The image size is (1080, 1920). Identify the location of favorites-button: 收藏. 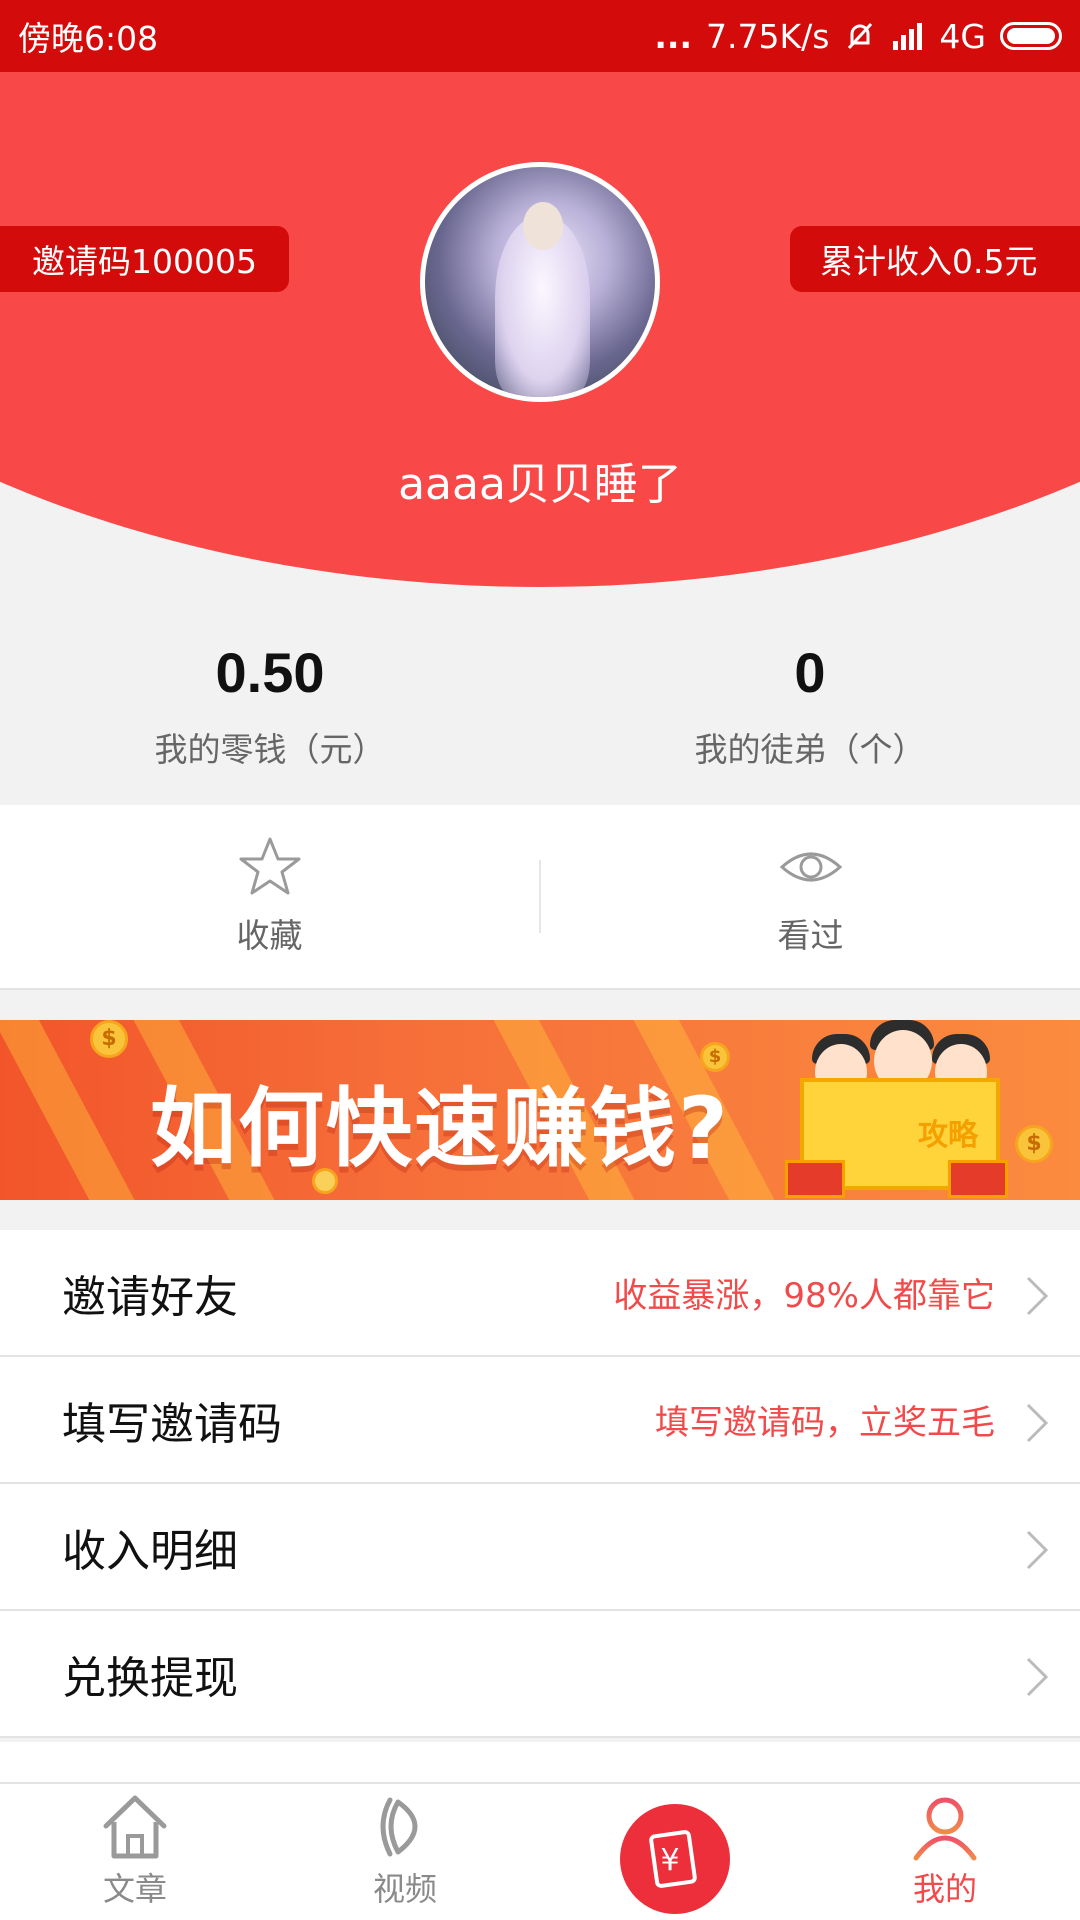
(269, 896).